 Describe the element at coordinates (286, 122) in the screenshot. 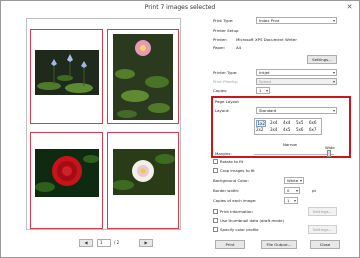

I see `grid-option: 4x4` at that location.